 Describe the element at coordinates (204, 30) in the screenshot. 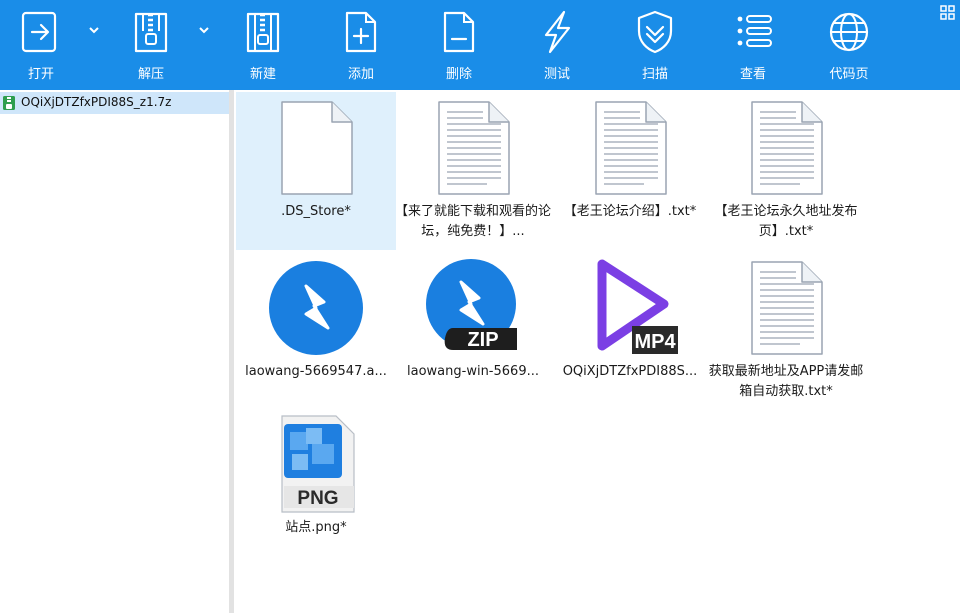

I see `extract-dropdown-chevron-icon` at that location.